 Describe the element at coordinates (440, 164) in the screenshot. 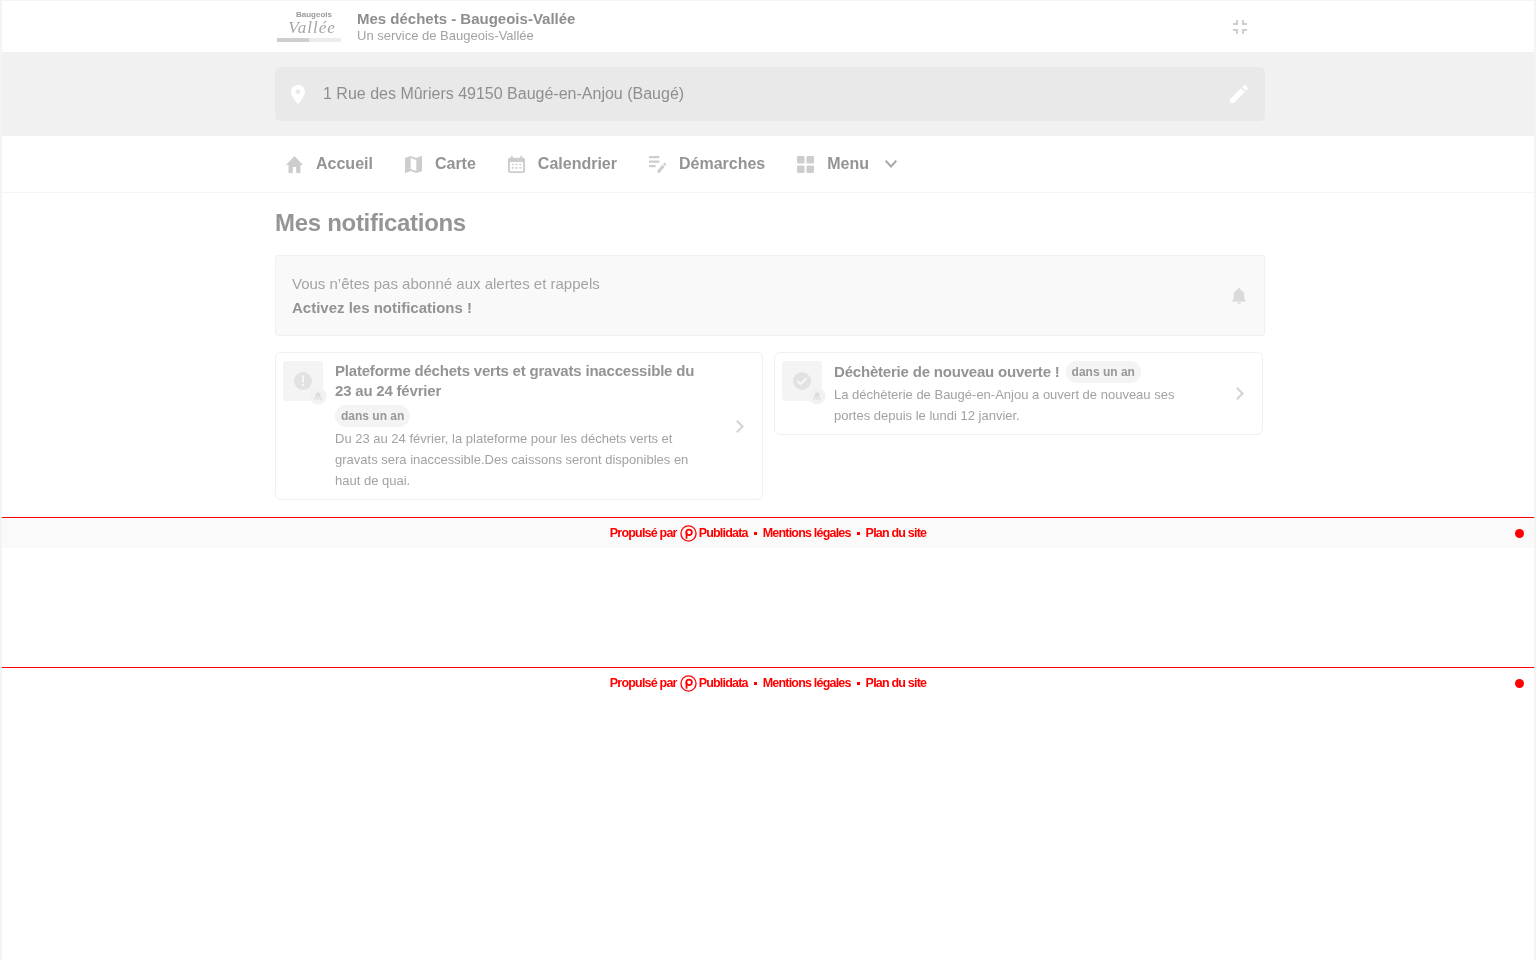

I see `nav-link: Carte` at that location.